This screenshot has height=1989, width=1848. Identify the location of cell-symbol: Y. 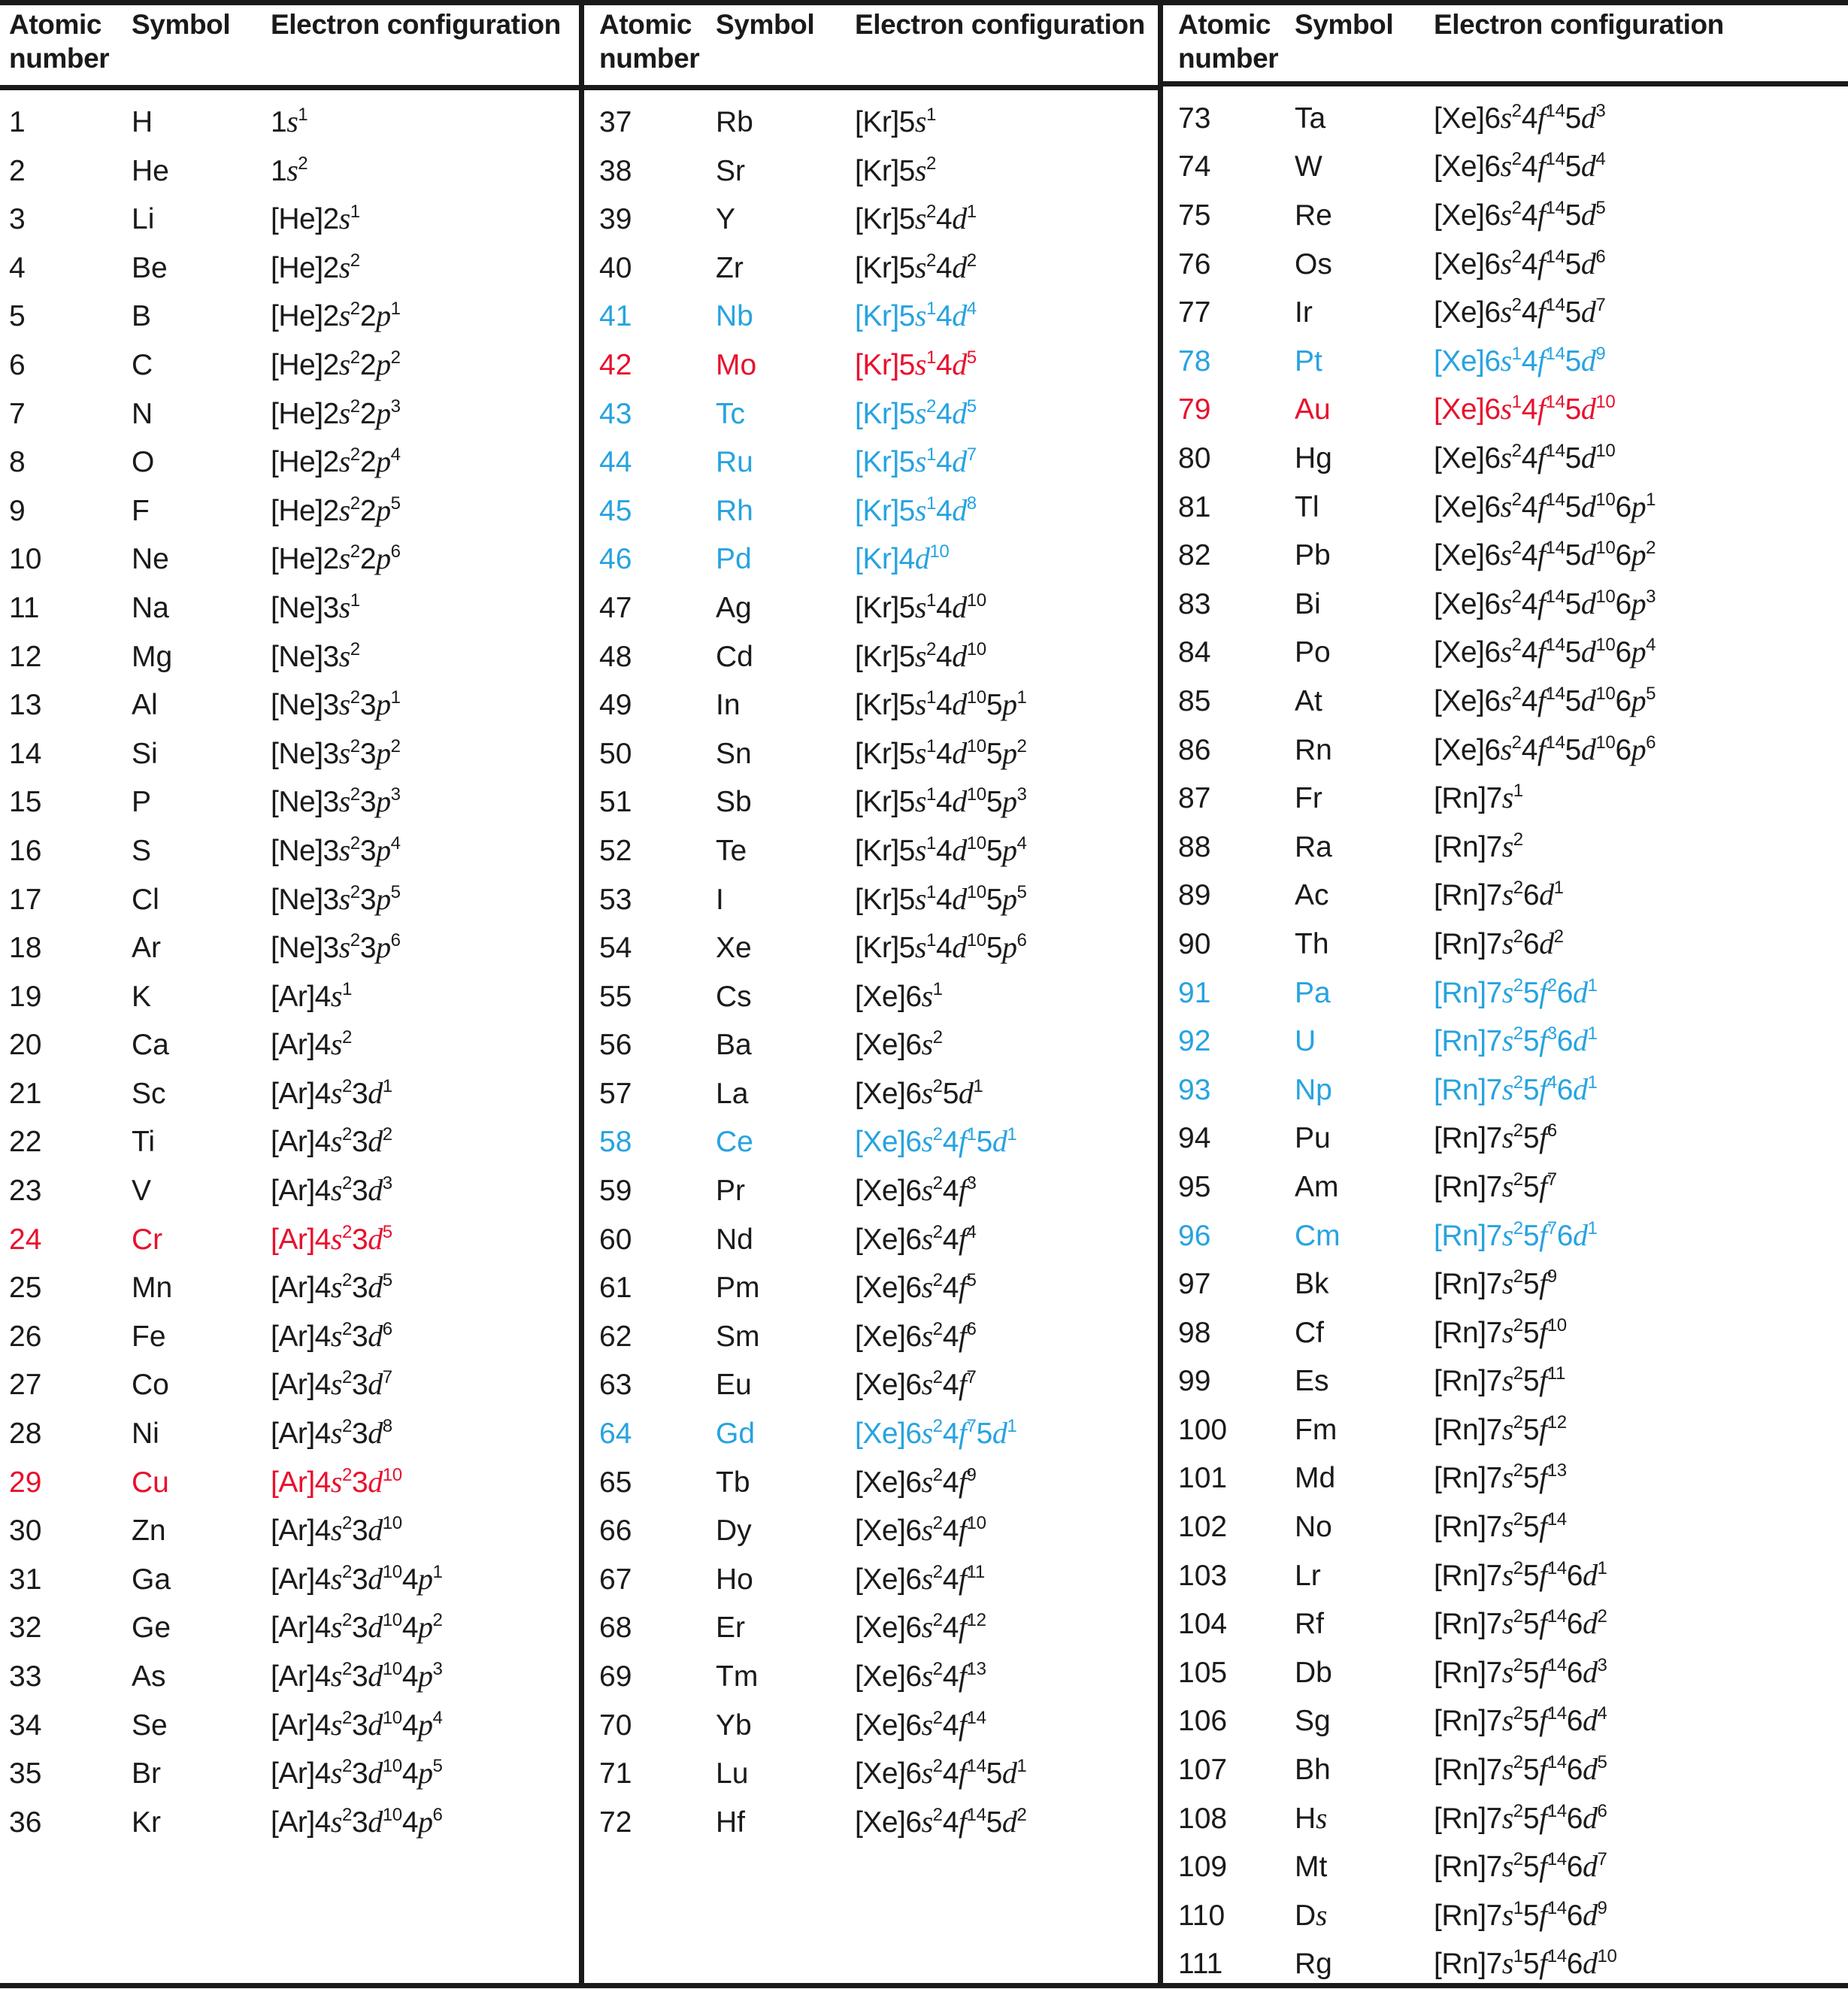
(785, 220).